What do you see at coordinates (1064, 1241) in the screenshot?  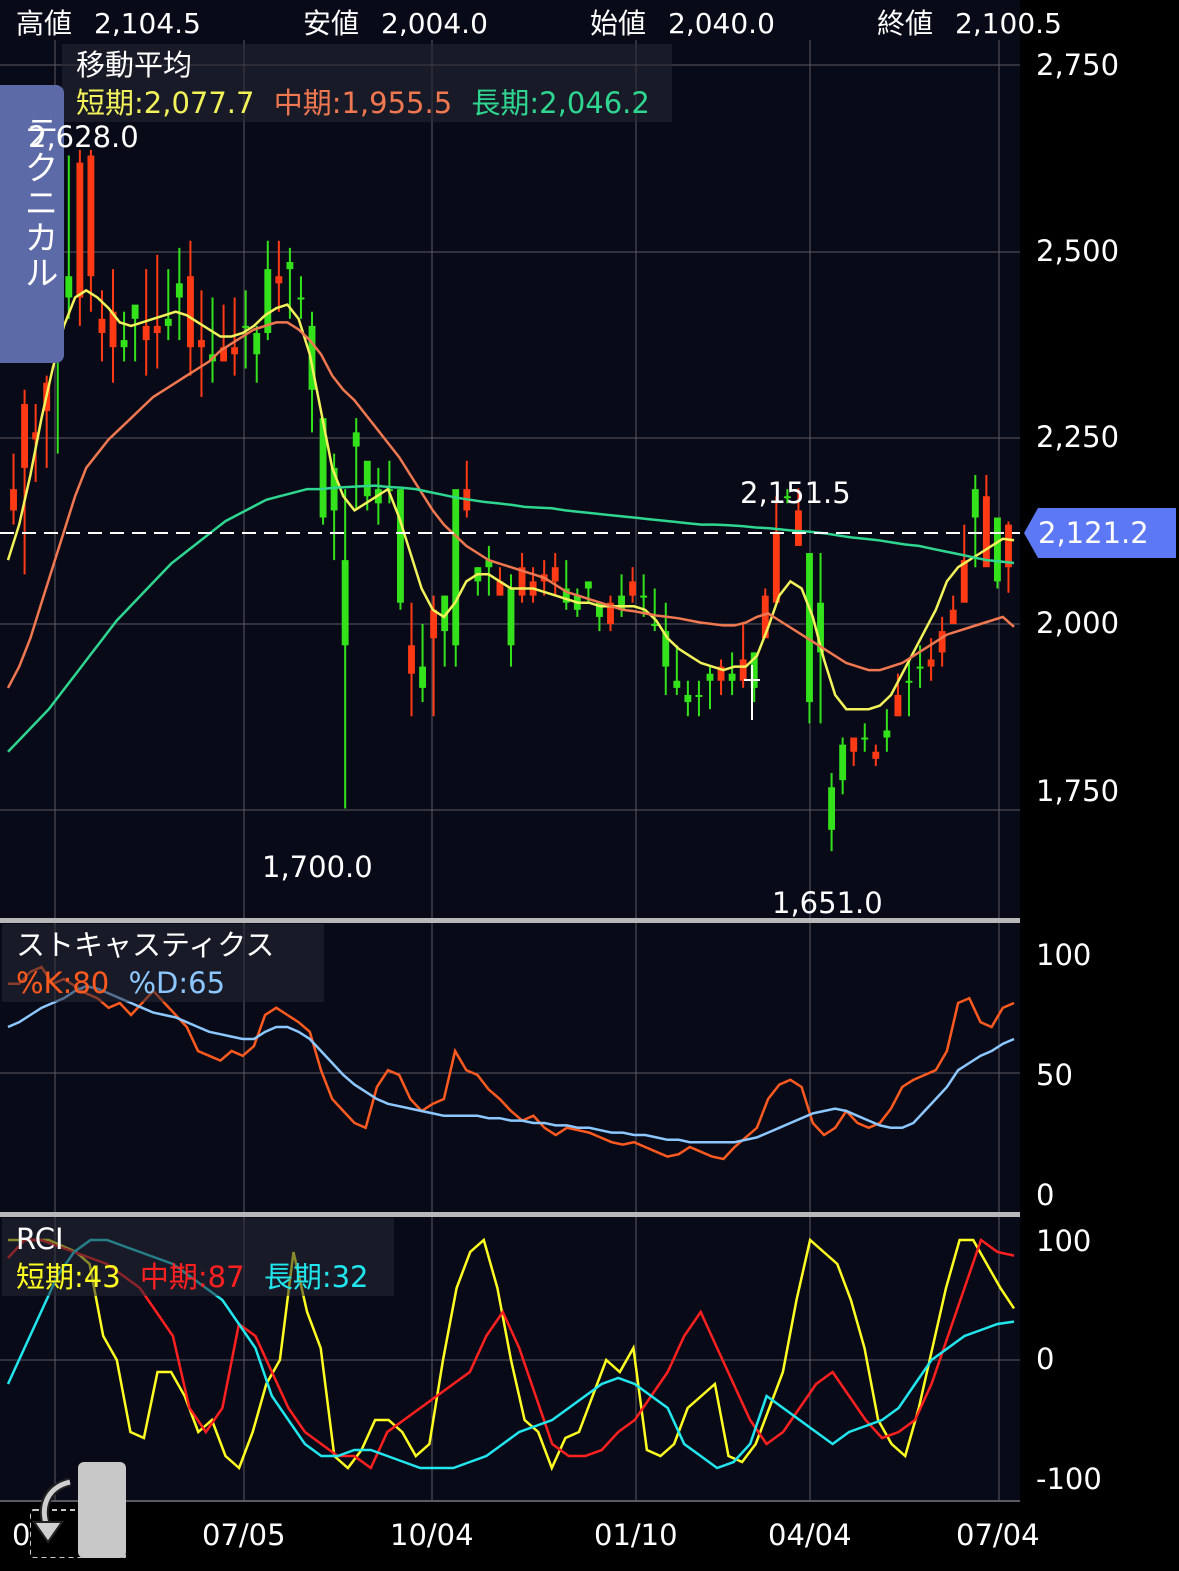 I see `rci-axis-label: 100` at bounding box center [1064, 1241].